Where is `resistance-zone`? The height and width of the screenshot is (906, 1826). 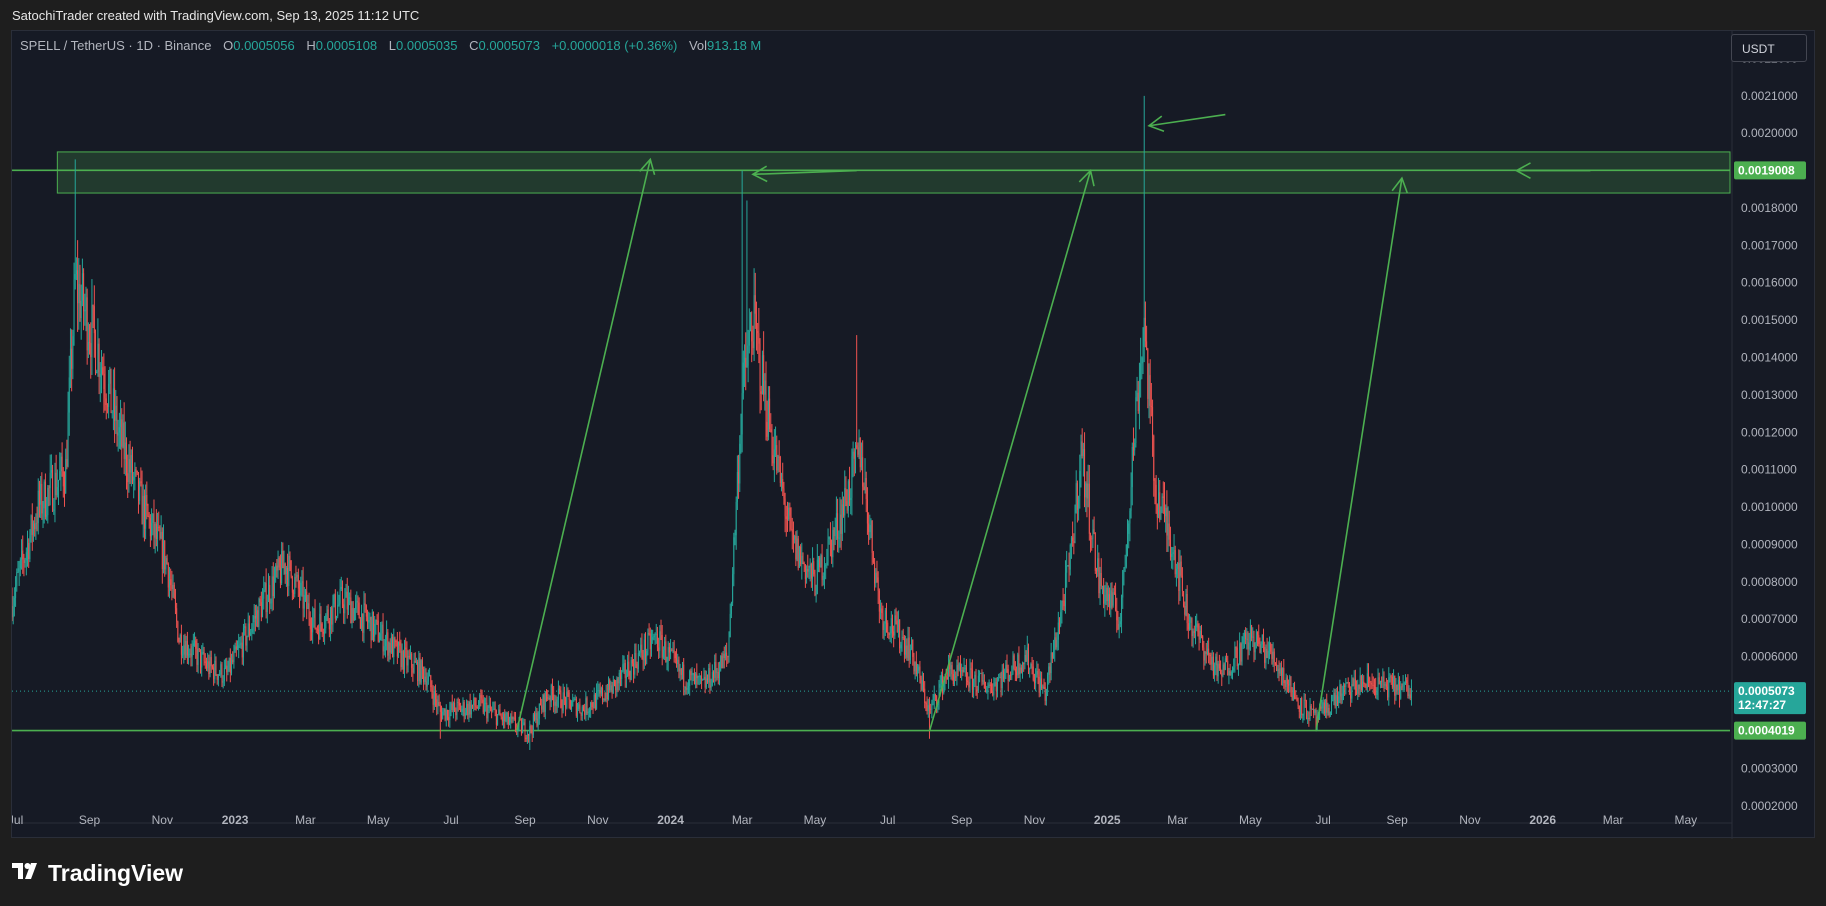
resistance-zone is located at coordinates (893, 172).